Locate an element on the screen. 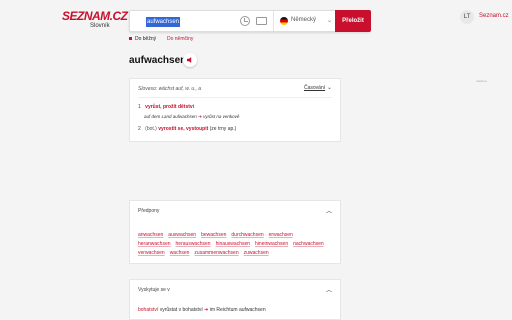 The height and width of the screenshot is (320, 512). prefix-link: herauswachsen is located at coordinates (193, 244).